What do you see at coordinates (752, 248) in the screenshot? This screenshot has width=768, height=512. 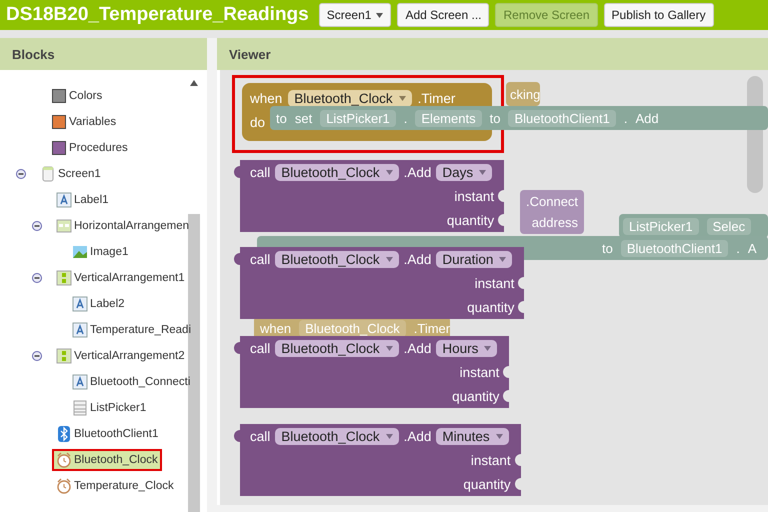 I see `faded-block-text: A` at bounding box center [752, 248].